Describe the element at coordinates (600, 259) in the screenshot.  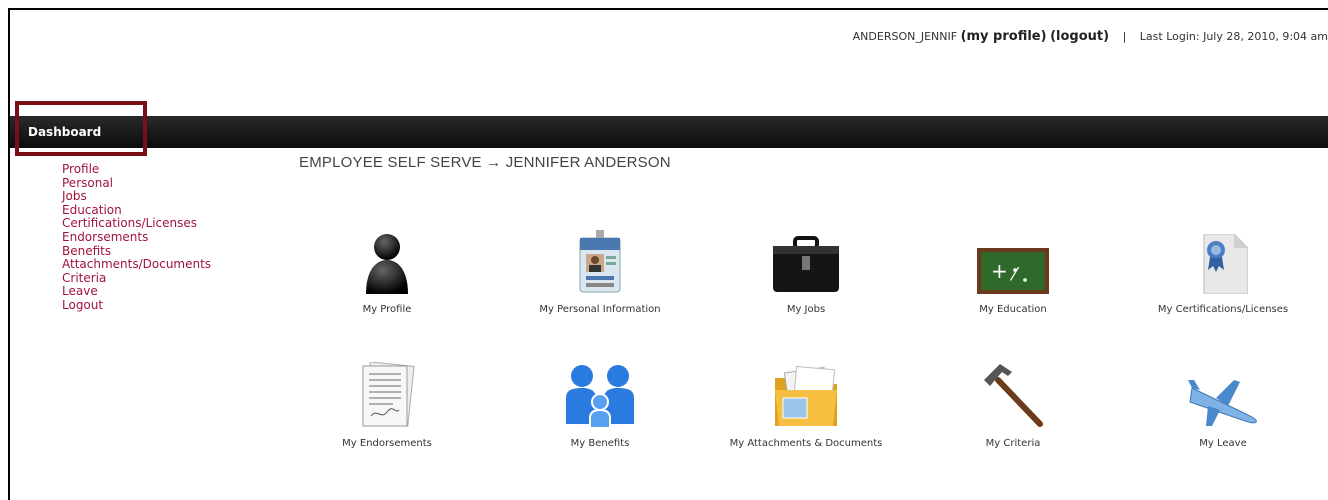
I see `id-badge-icon` at that location.